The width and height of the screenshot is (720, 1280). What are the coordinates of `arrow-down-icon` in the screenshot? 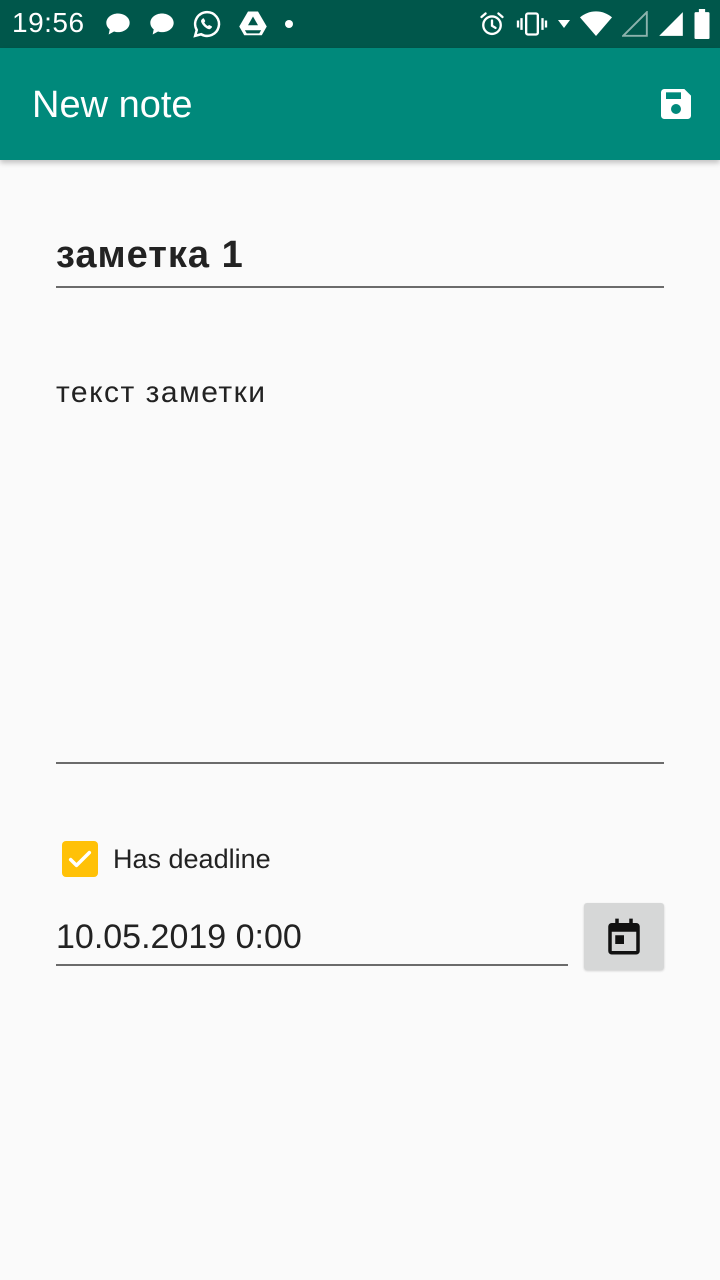 It's located at (564, 24).